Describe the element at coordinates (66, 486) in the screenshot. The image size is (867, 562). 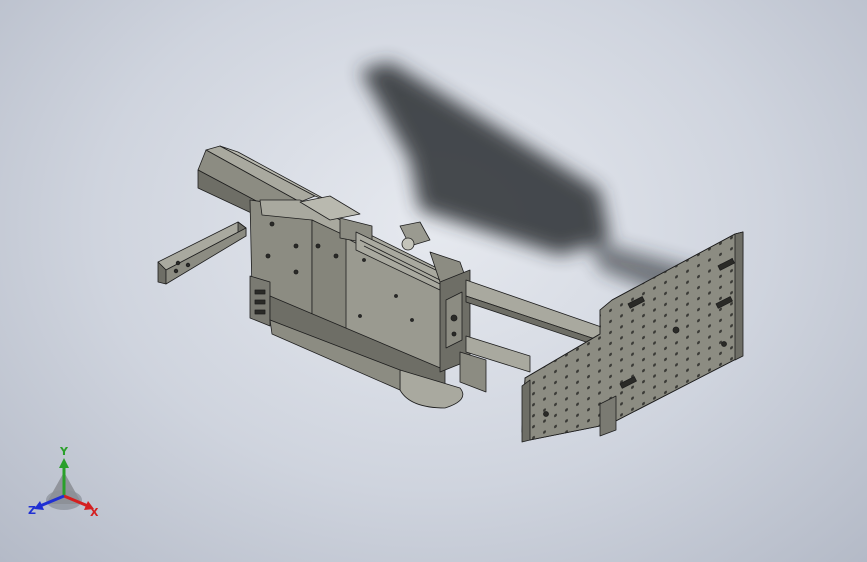
I see `orientation-triad: Y X Z` at that location.